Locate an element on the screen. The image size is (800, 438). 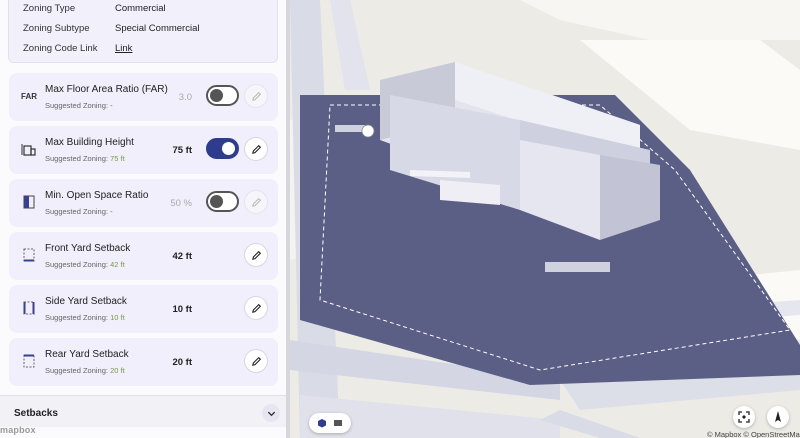
far-icon: FAR is located at coordinates (29, 96).